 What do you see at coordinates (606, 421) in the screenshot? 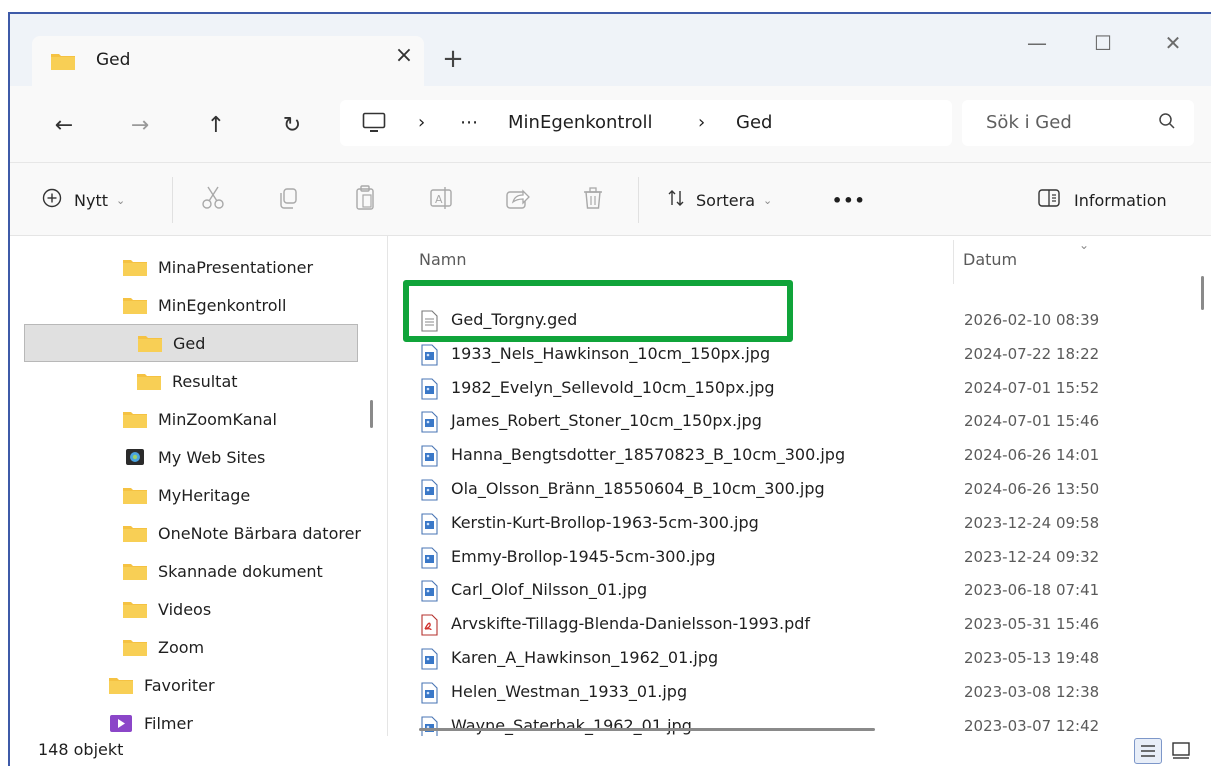
I see `file-name: James_Robert_Stoner_10cm_150px.jpg` at bounding box center [606, 421].